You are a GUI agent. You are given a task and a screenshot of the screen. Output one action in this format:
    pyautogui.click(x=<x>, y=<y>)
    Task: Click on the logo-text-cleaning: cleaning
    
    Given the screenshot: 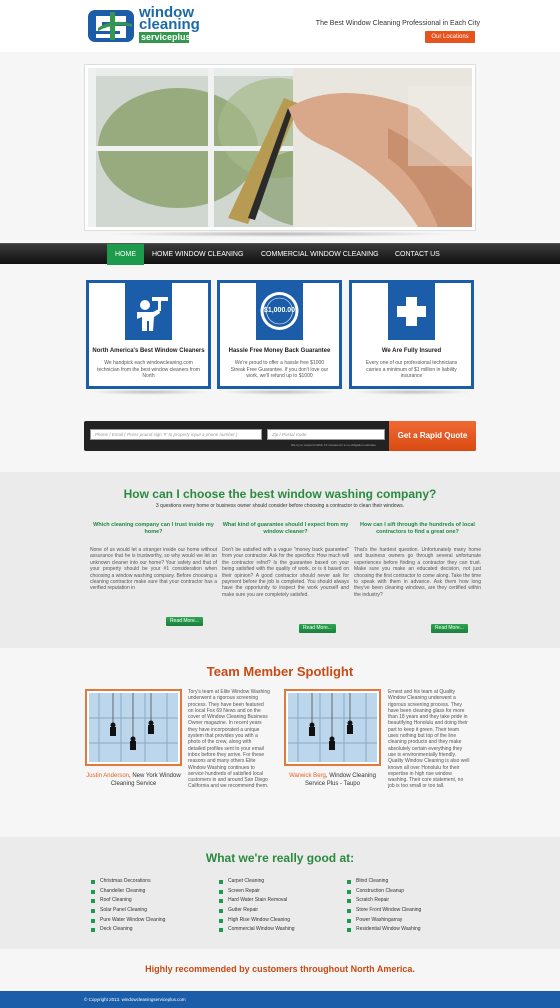 What is the action you would take?
    pyautogui.click(x=169, y=24)
    